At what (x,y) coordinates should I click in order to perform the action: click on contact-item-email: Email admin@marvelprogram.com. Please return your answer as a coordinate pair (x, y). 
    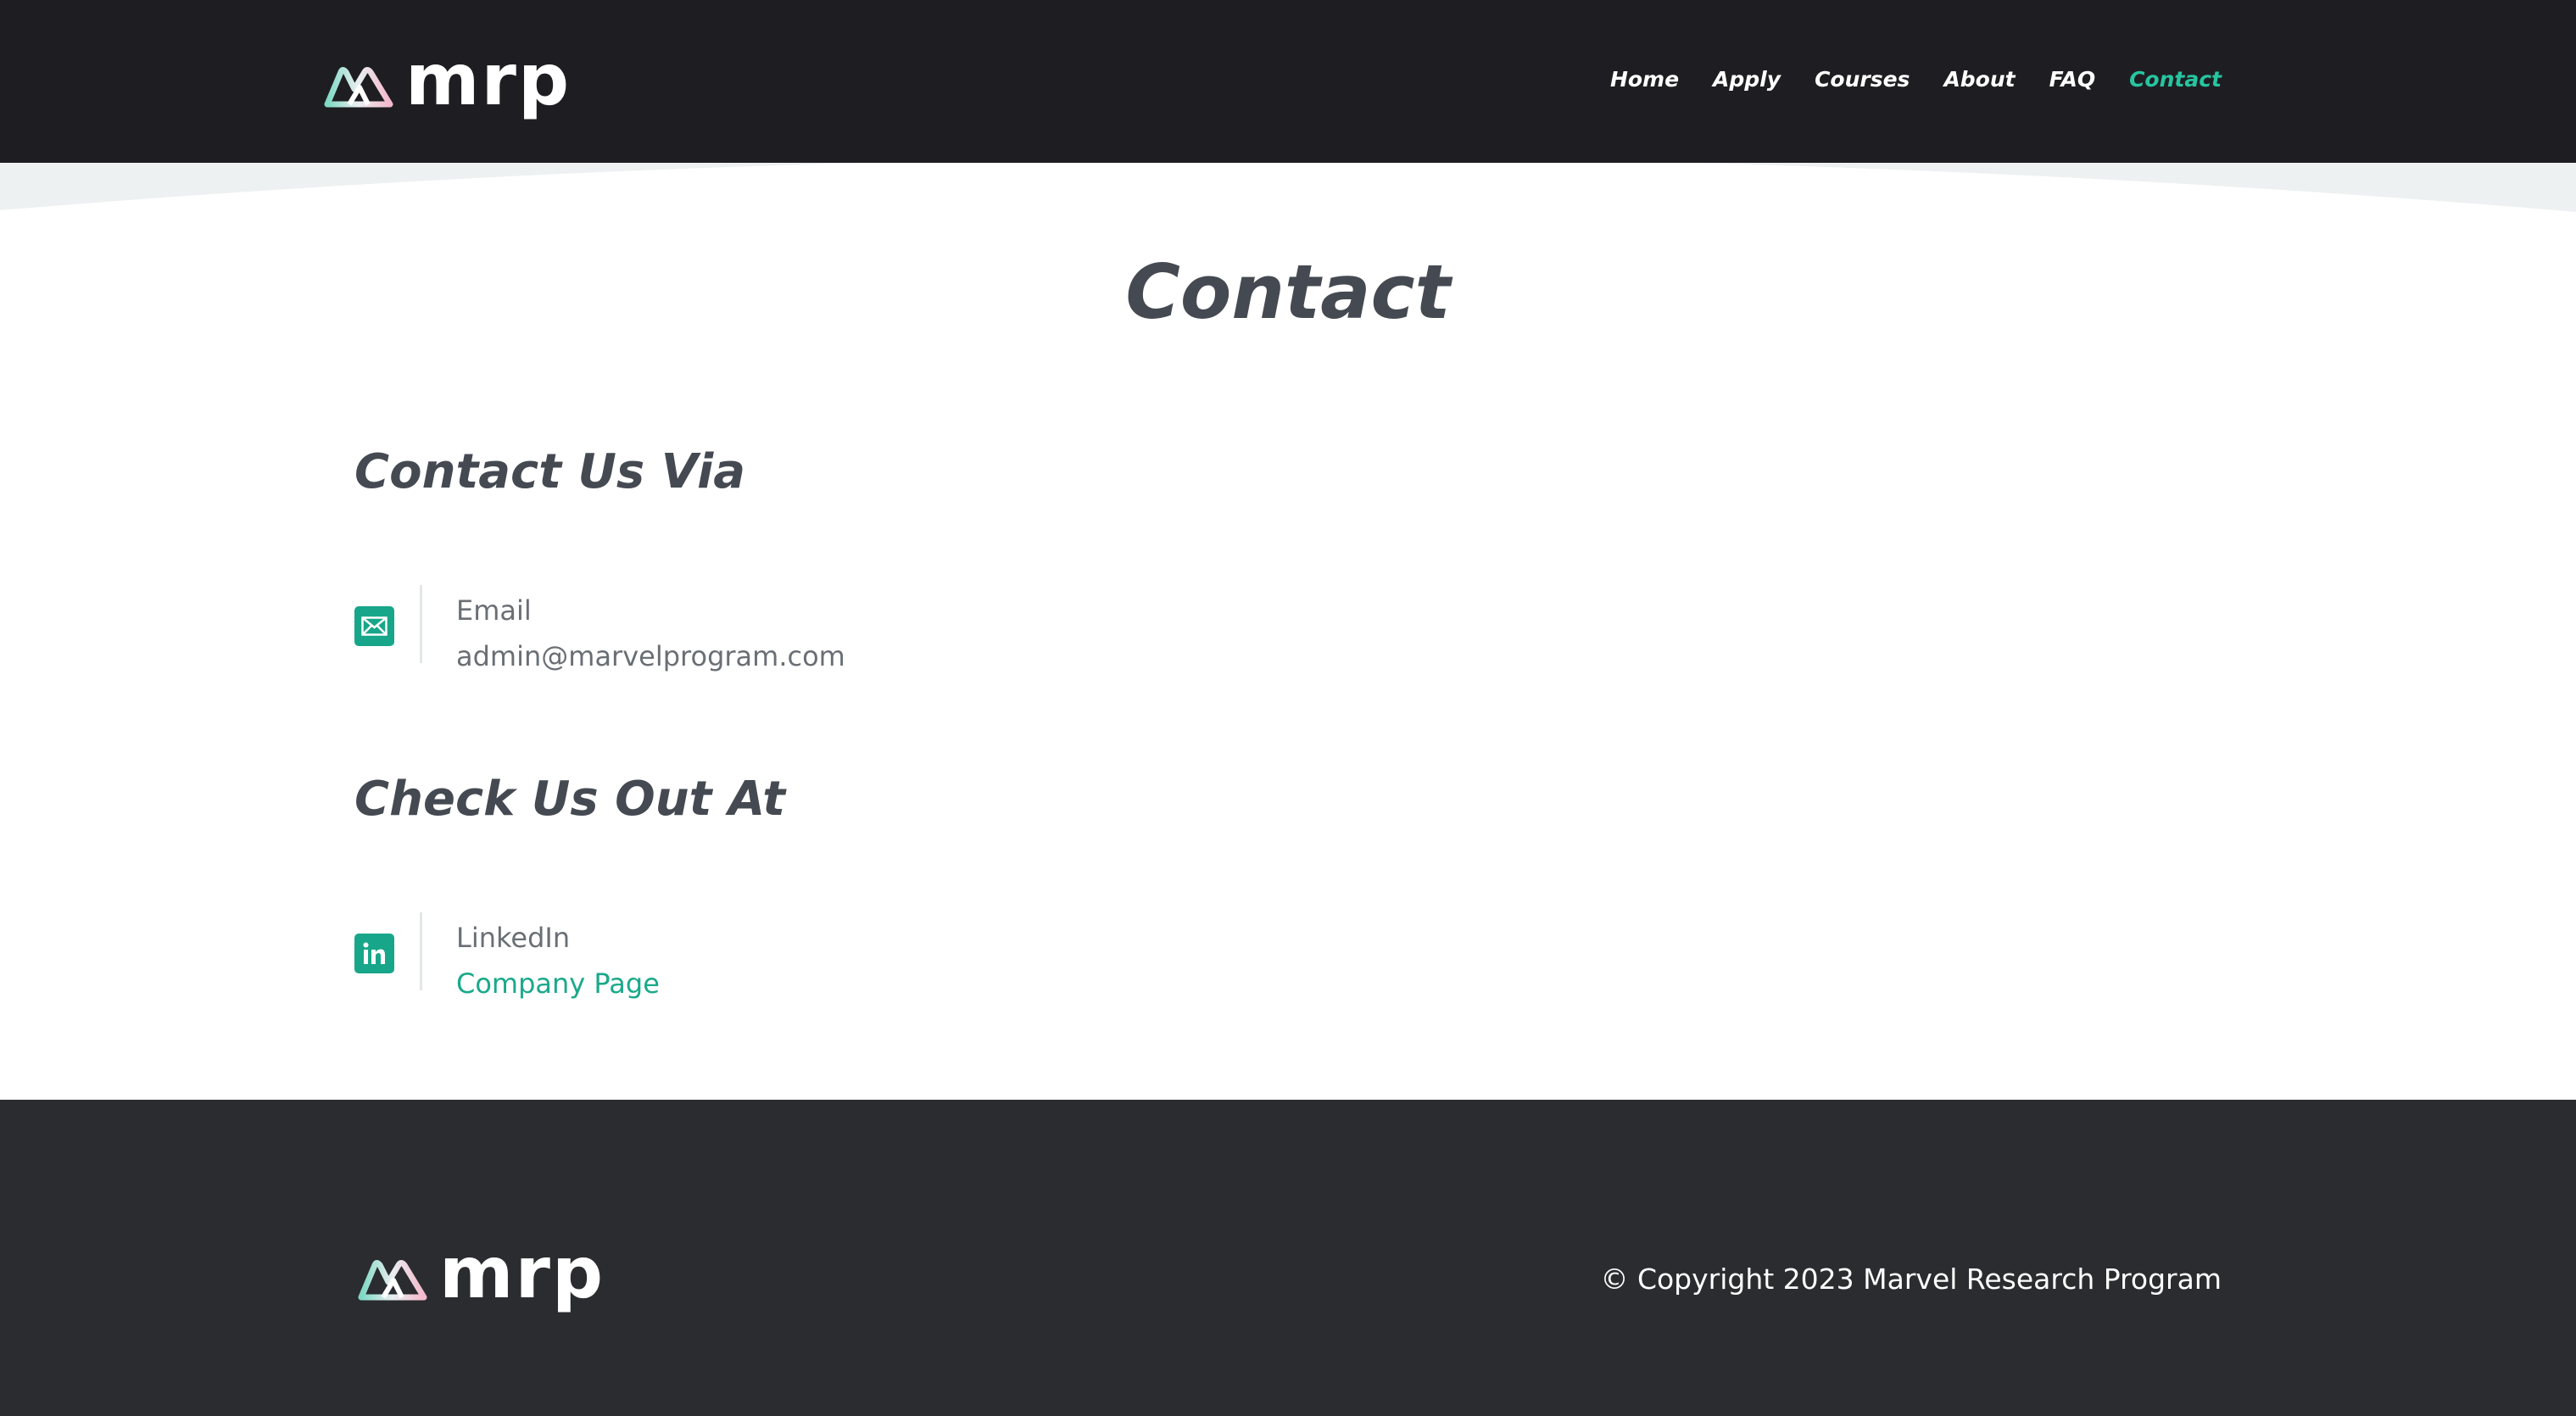
    Looking at the image, I should click on (863, 628).